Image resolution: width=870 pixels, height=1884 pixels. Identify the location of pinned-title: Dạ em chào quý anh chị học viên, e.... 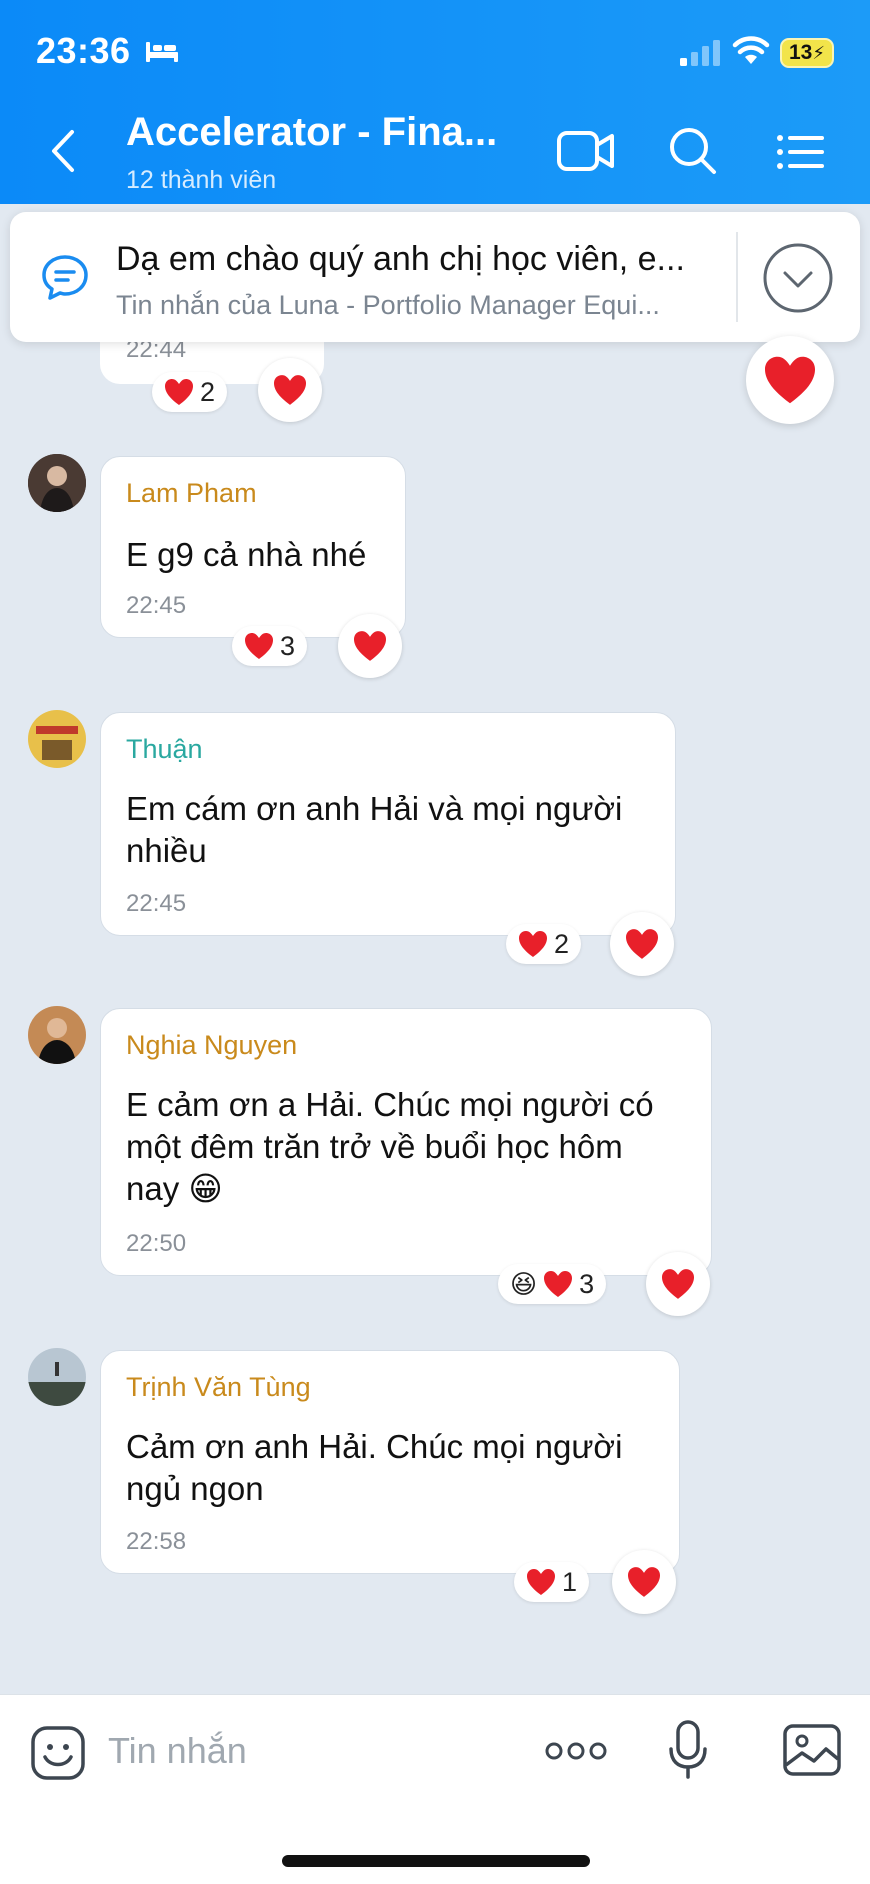
(400, 259).